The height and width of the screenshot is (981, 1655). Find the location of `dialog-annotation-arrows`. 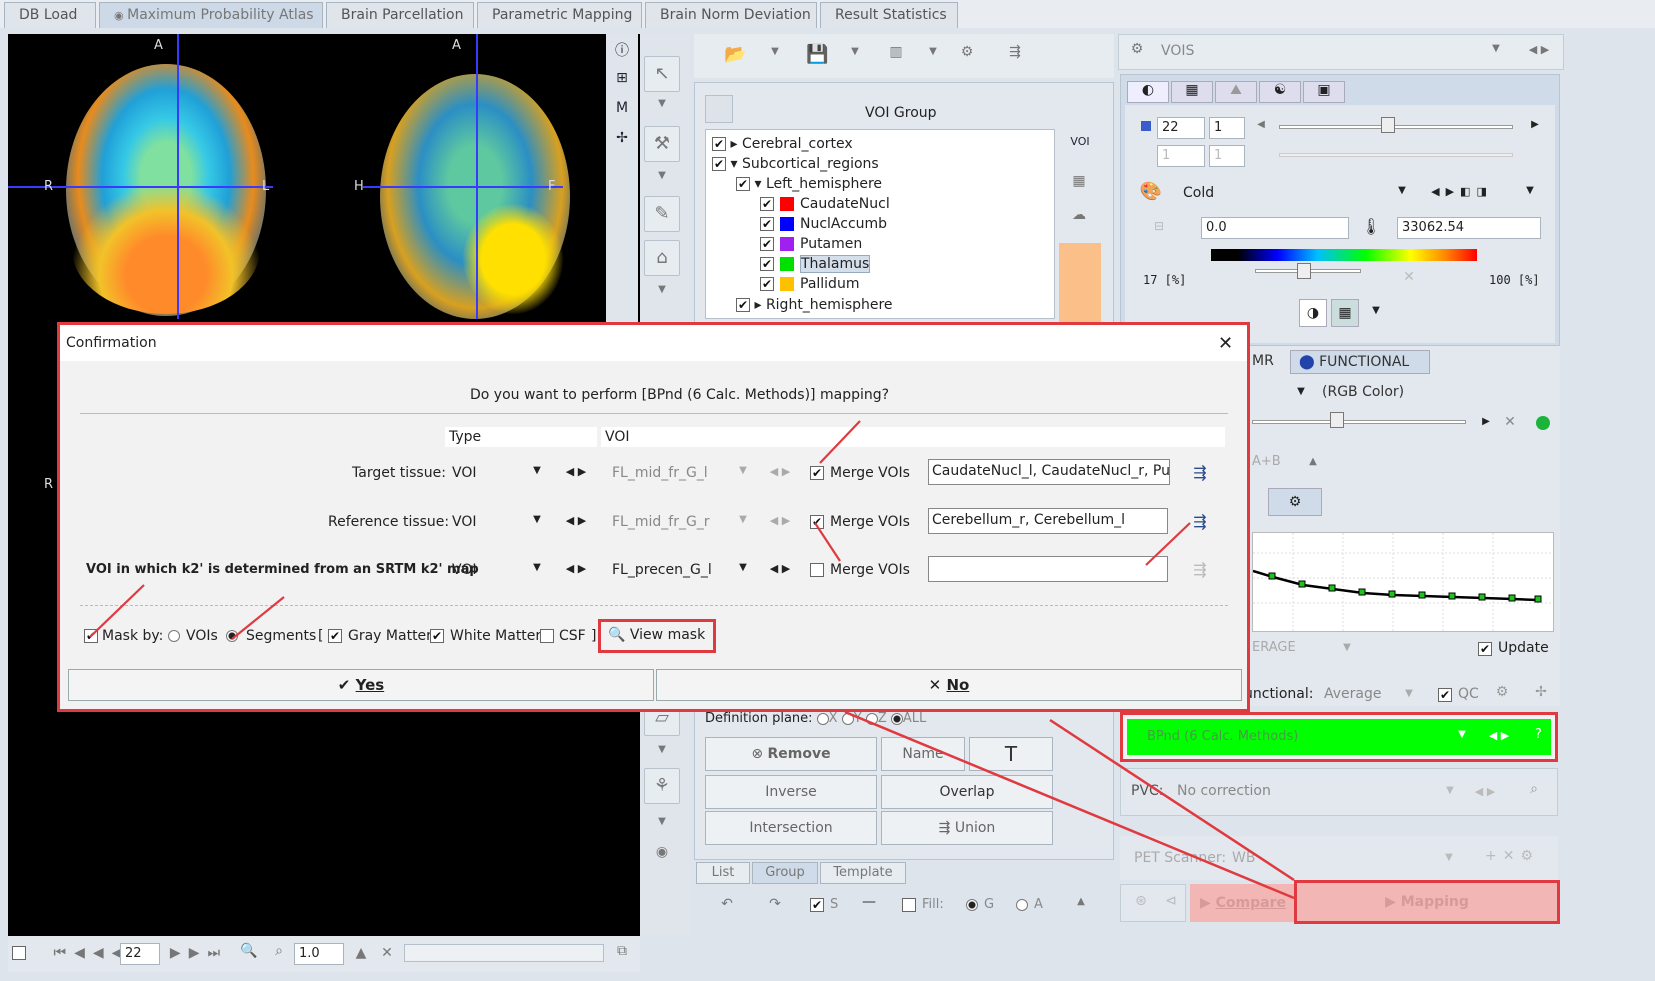

dialog-annotation-arrows is located at coordinates (640, 530).